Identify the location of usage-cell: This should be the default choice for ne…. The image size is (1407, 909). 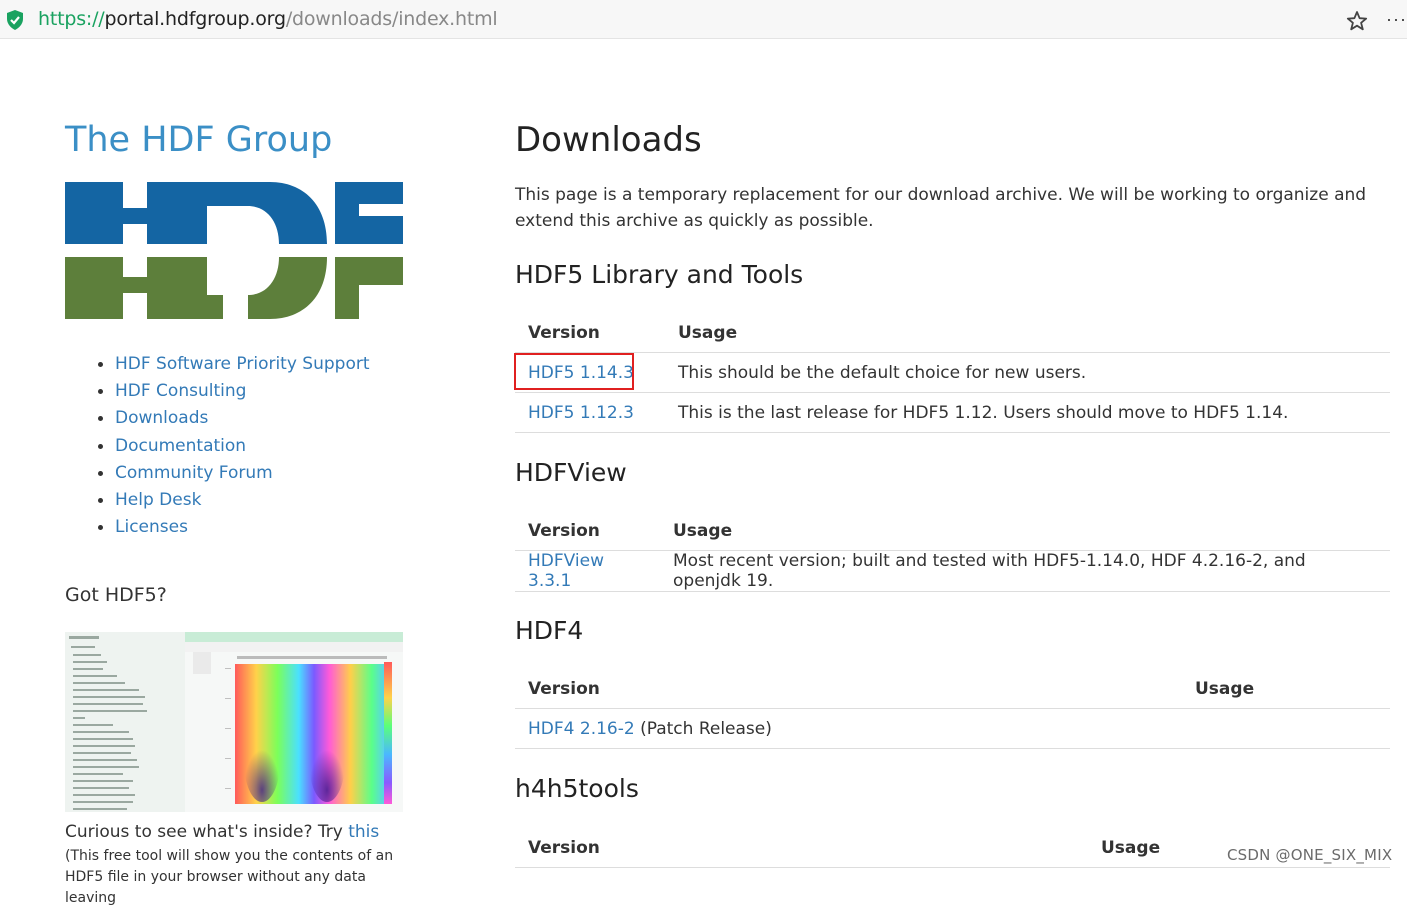
(1027, 372).